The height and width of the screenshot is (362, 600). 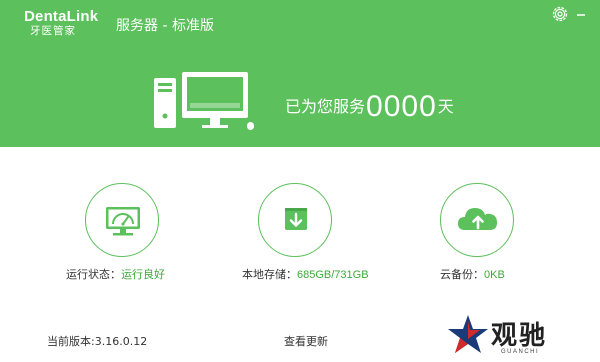 I want to click on service-days-count: 0000, so click(x=401, y=106).